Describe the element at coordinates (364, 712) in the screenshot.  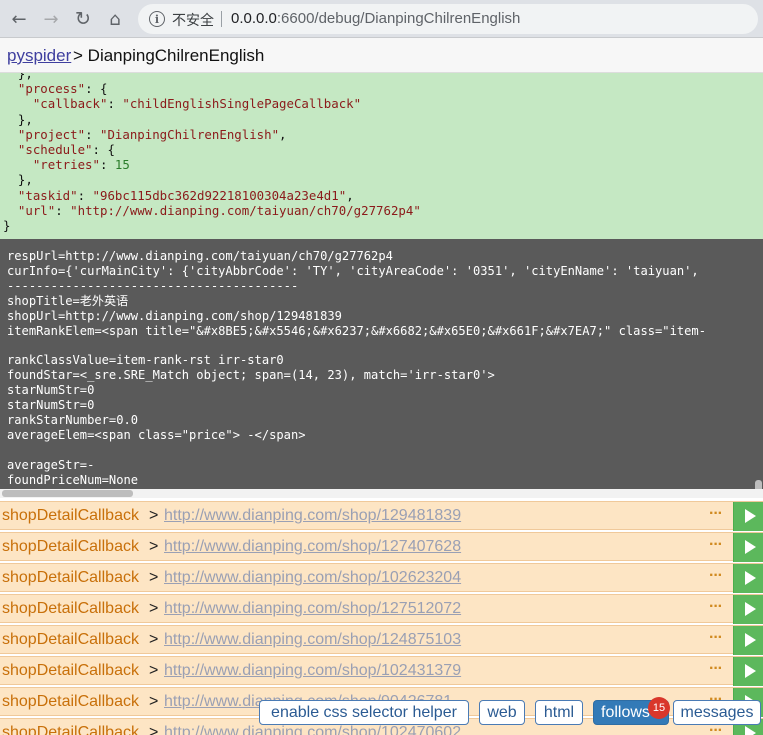
I see `css-selector-helper-button: enable css selector helper` at that location.